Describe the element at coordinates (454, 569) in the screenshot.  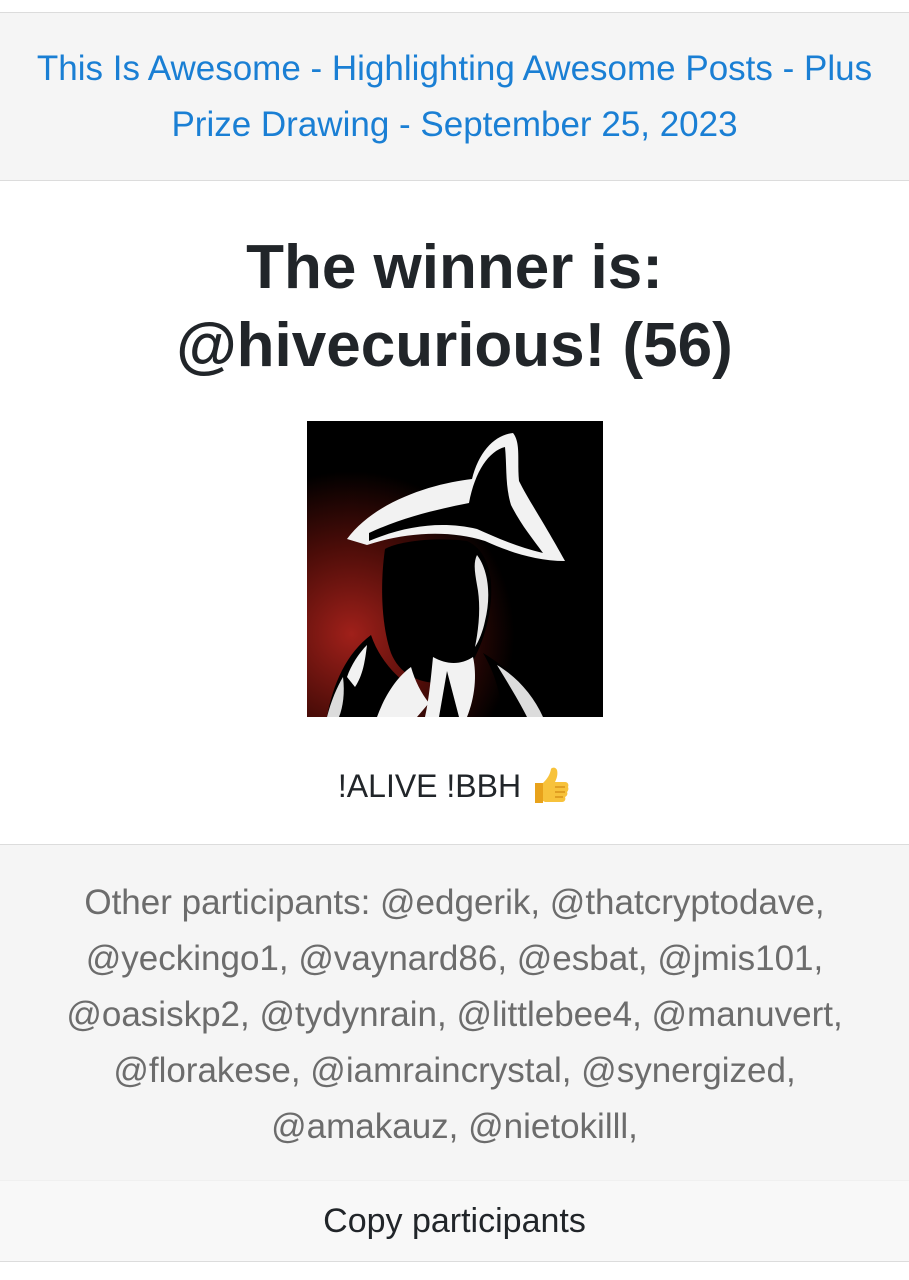
I see `detective-silhouette-avatar` at that location.